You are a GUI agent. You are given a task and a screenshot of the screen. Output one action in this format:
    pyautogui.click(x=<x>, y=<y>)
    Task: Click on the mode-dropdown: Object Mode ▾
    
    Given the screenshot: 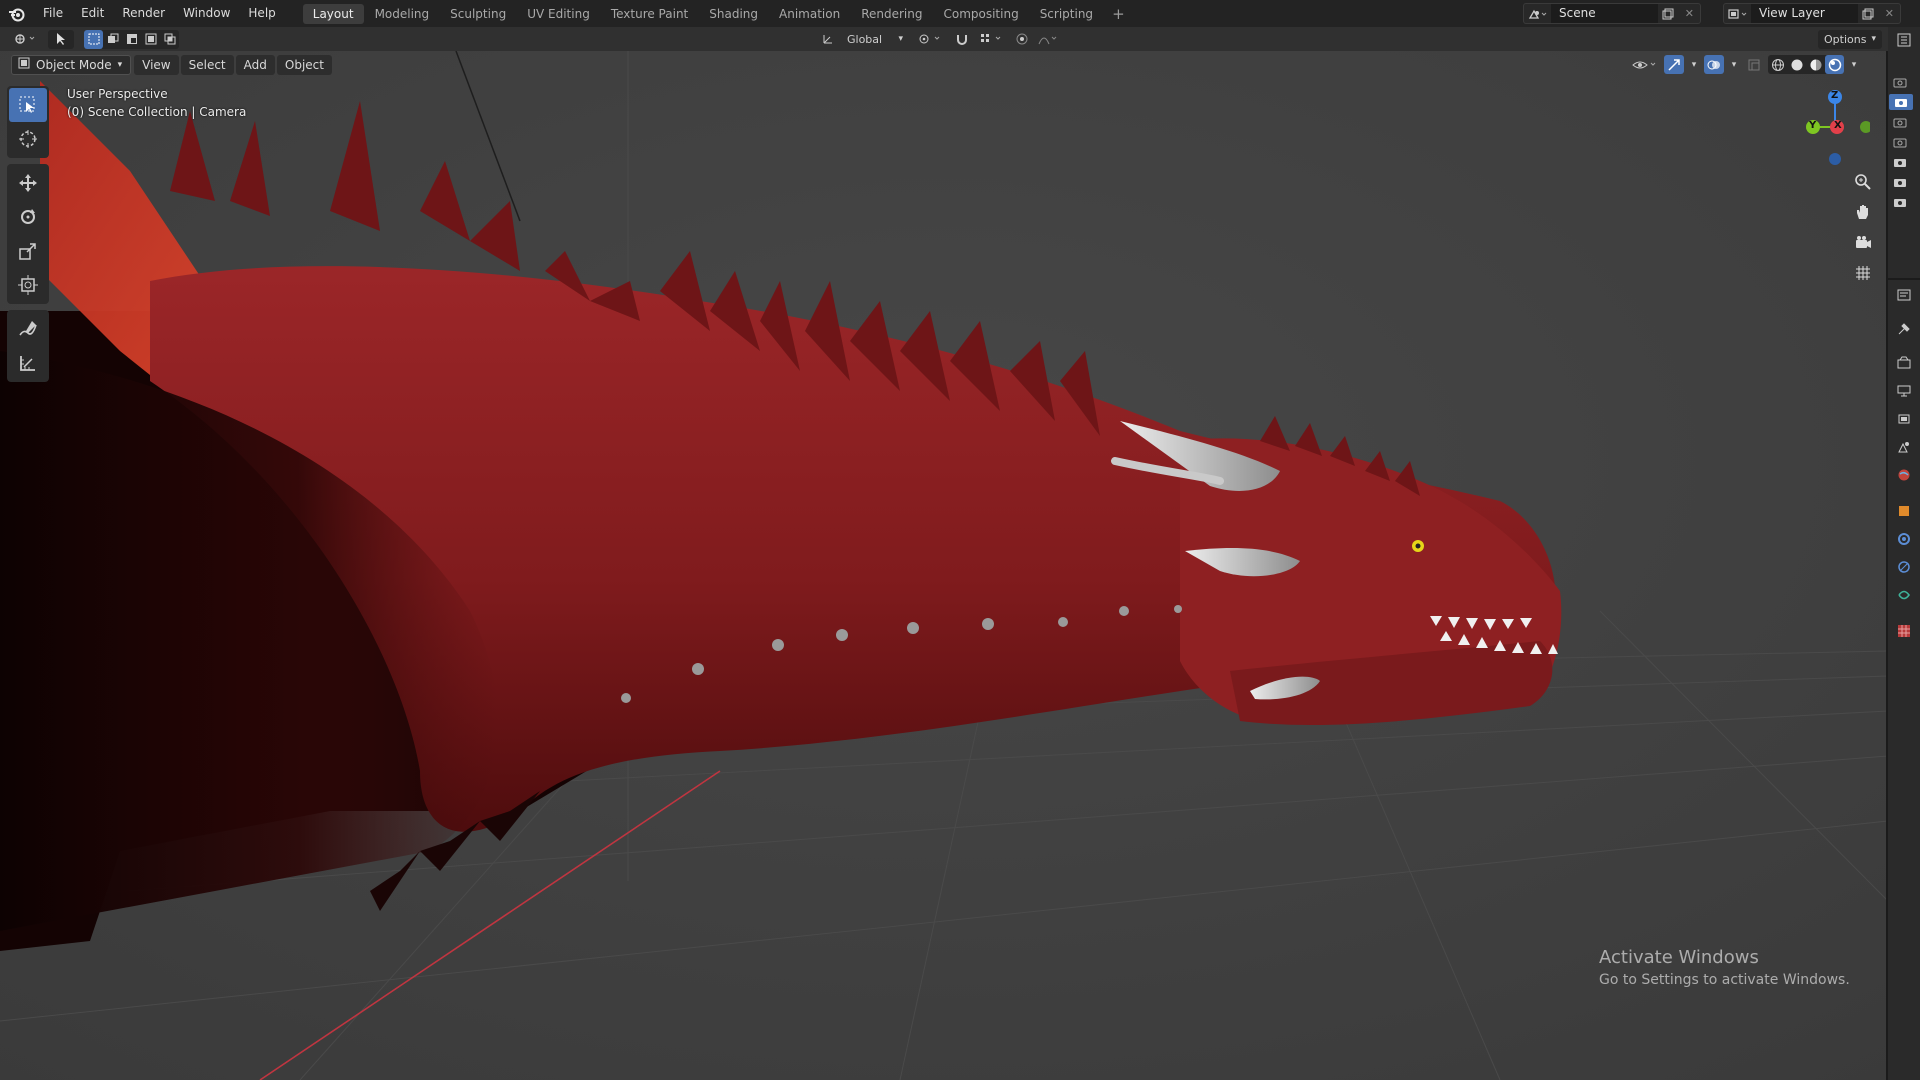 What is the action you would take?
    pyautogui.click(x=71, y=64)
    